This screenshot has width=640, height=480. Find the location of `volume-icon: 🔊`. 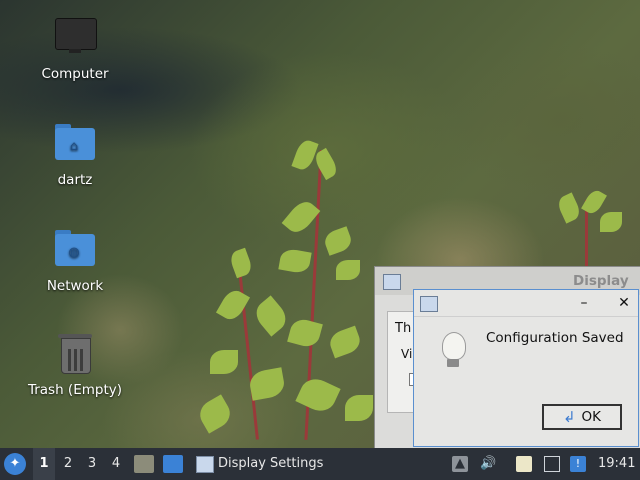

volume-icon: 🔊 is located at coordinates (488, 464).